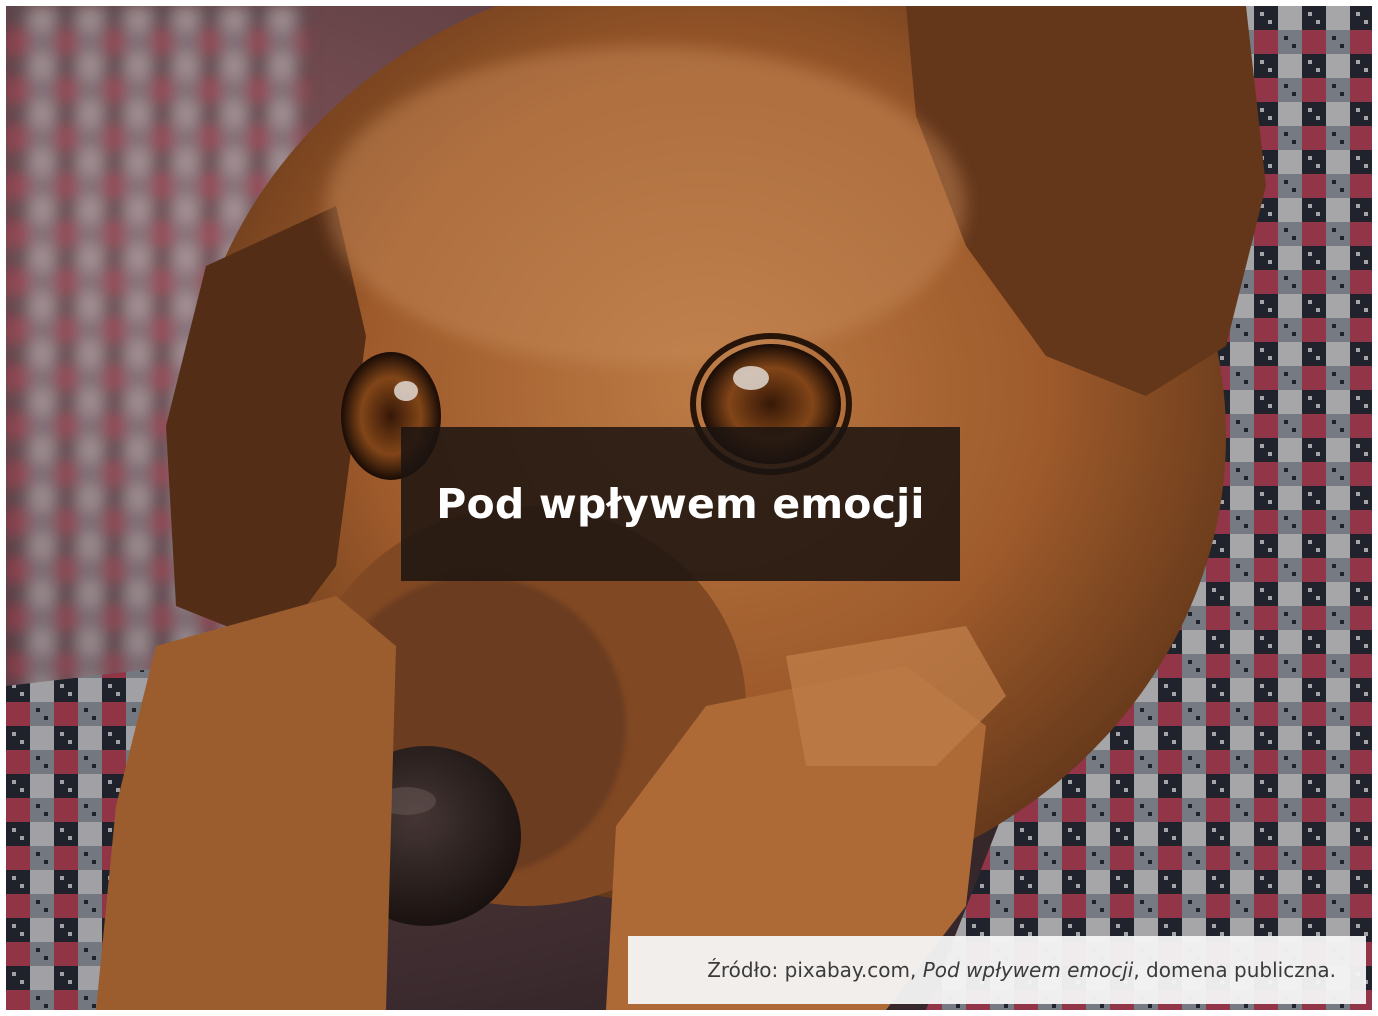 This screenshot has height=1016, width=1378. Describe the element at coordinates (1234, 970) in the screenshot. I see `caption-suffix: , domena publiczna.` at that location.